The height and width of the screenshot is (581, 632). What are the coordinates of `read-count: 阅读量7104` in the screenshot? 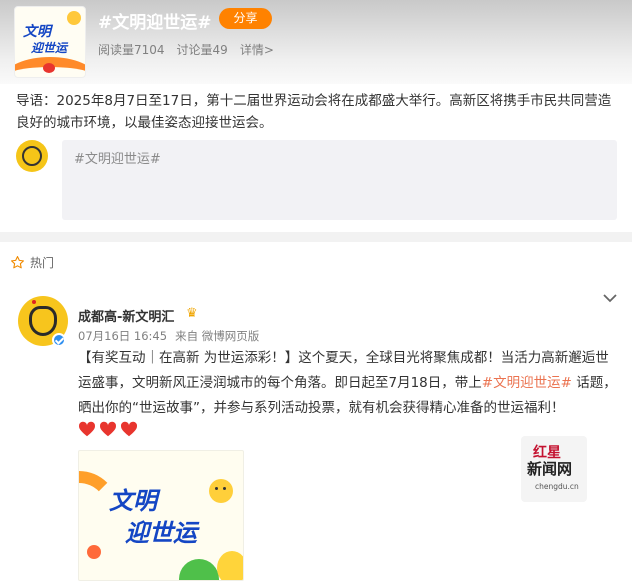 It's located at (131, 50).